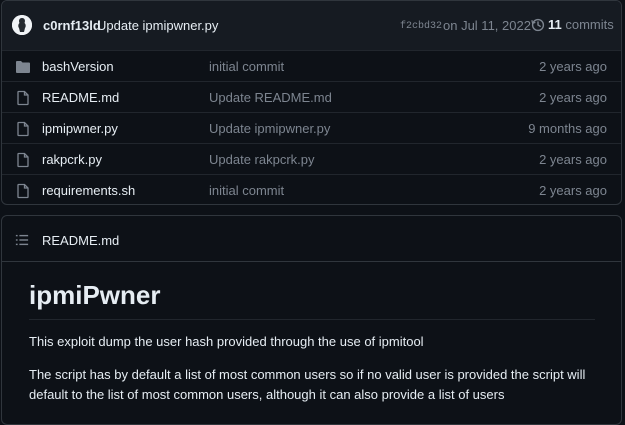 The width and height of the screenshot is (625, 425). What do you see at coordinates (157, 25) in the screenshot?
I see `commit-message: Update ipmipwner.py` at bounding box center [157, 25].